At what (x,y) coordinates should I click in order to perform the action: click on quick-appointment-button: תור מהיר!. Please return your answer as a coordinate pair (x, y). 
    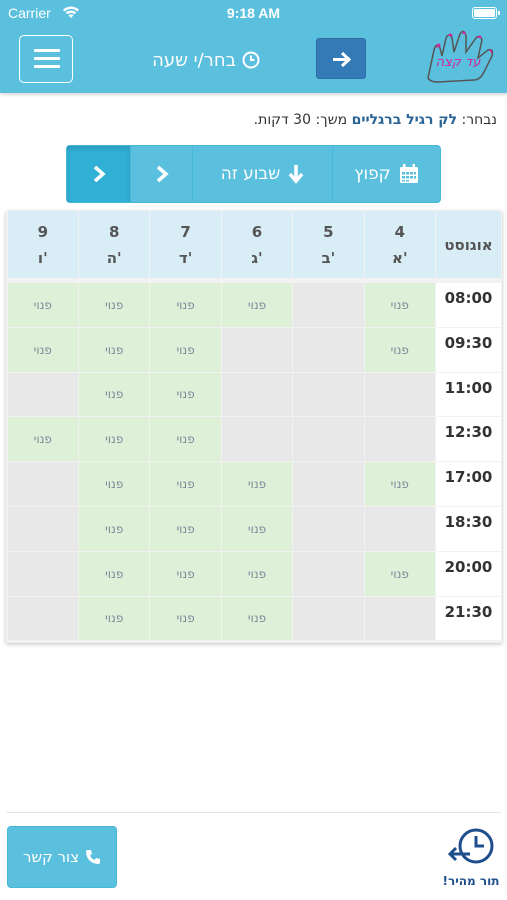
    Looking at the image, I should click on (471, 859).